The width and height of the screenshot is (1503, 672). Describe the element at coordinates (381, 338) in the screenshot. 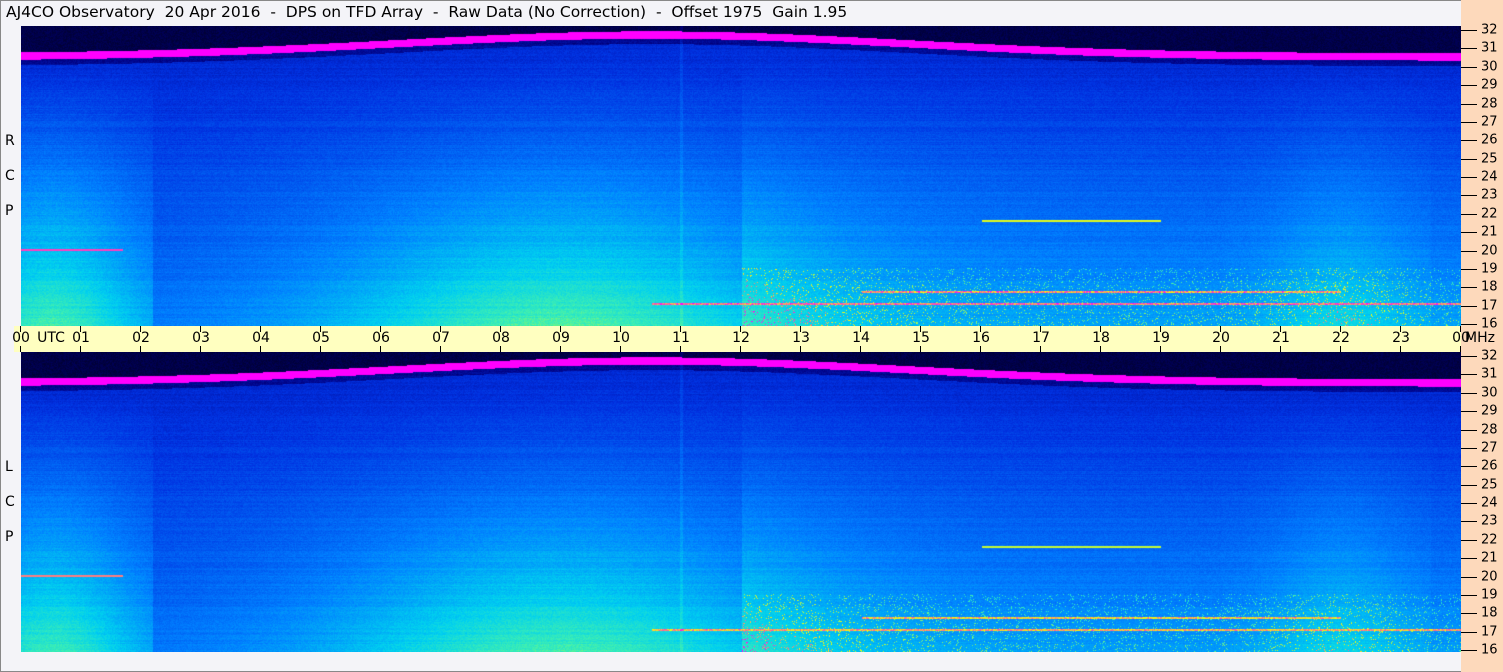

I see `time-tick-label: 06` at that location.